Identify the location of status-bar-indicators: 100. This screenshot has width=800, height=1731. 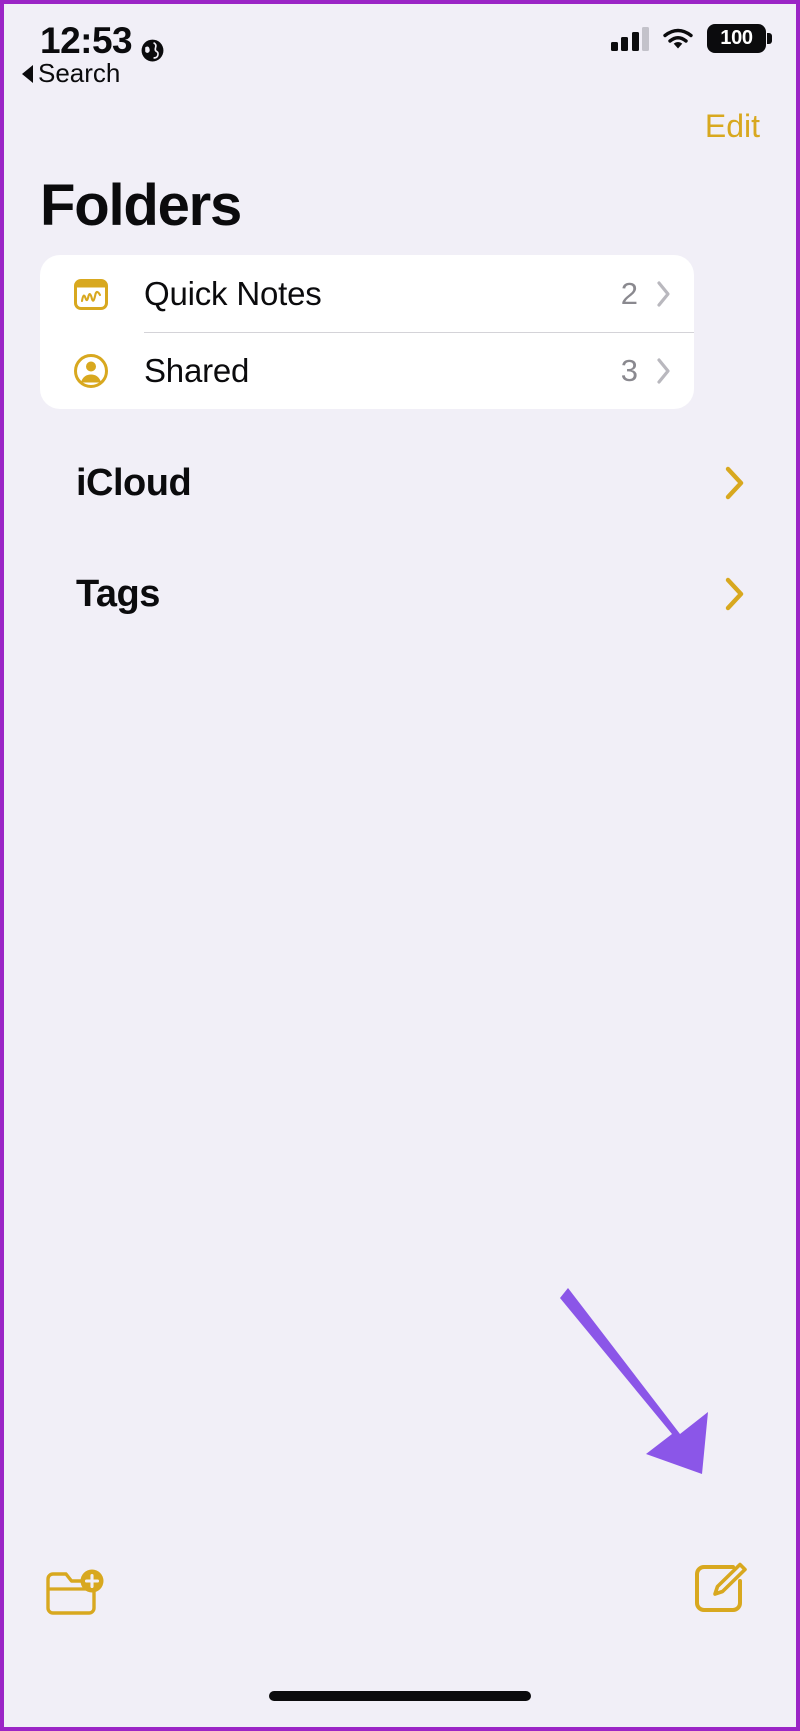
(691, 38).